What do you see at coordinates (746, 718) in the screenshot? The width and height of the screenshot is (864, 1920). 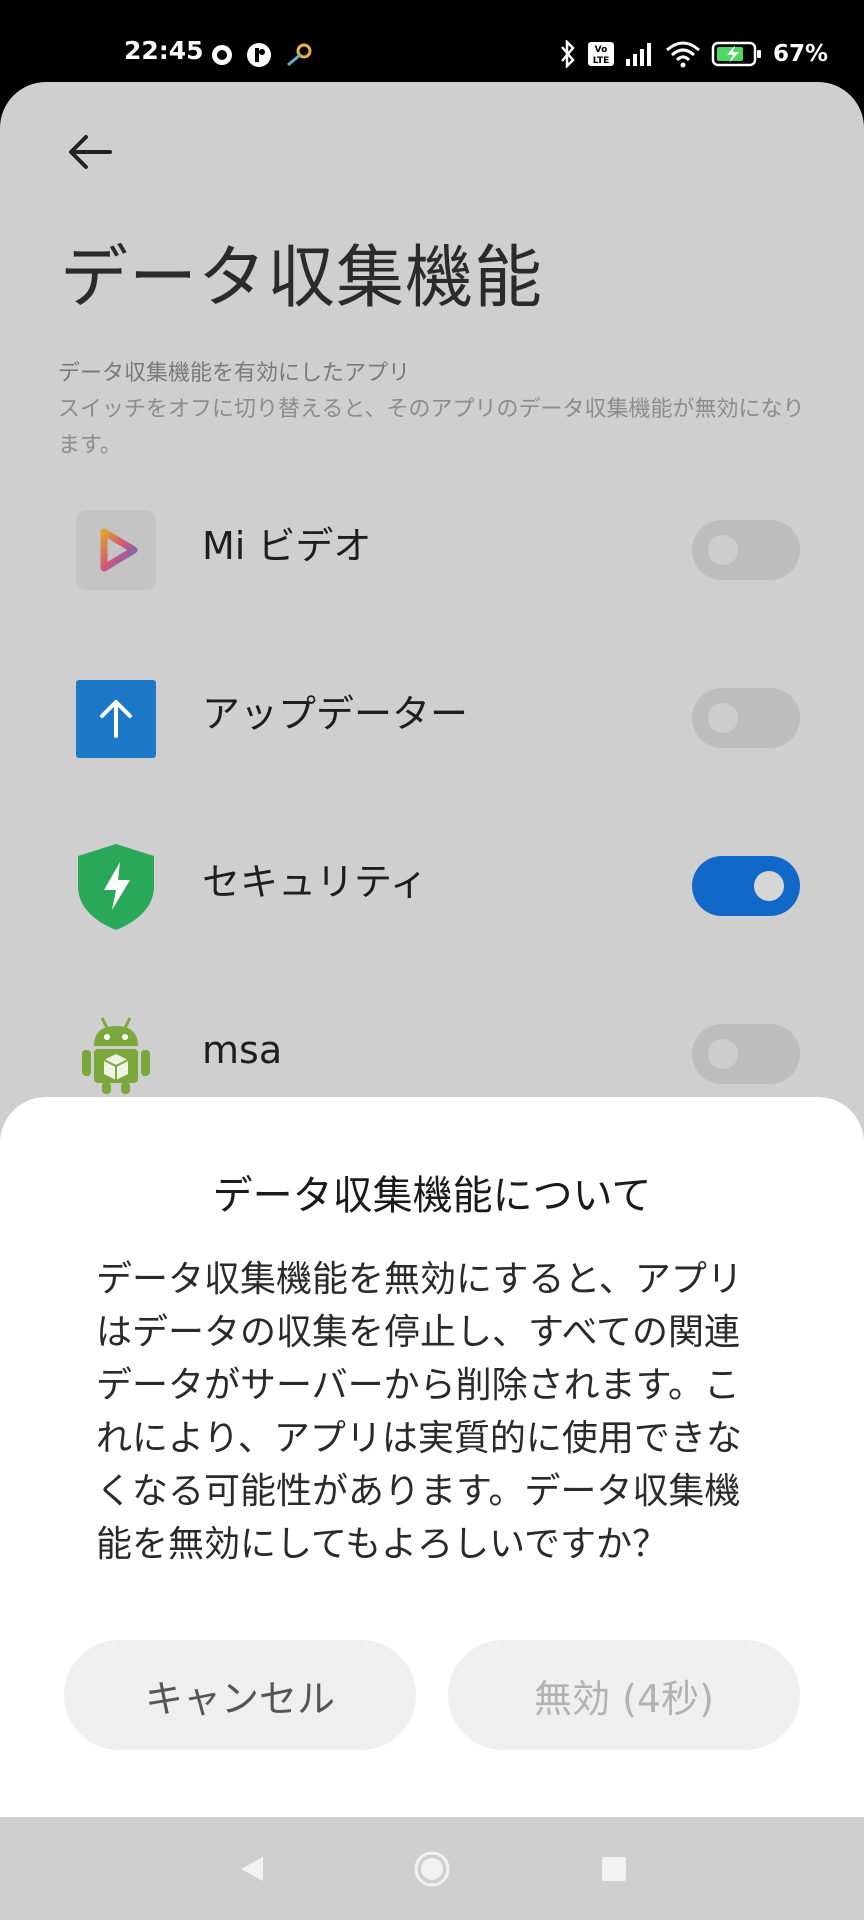 I see `toggle-updater` at bounding box center [746, 718].